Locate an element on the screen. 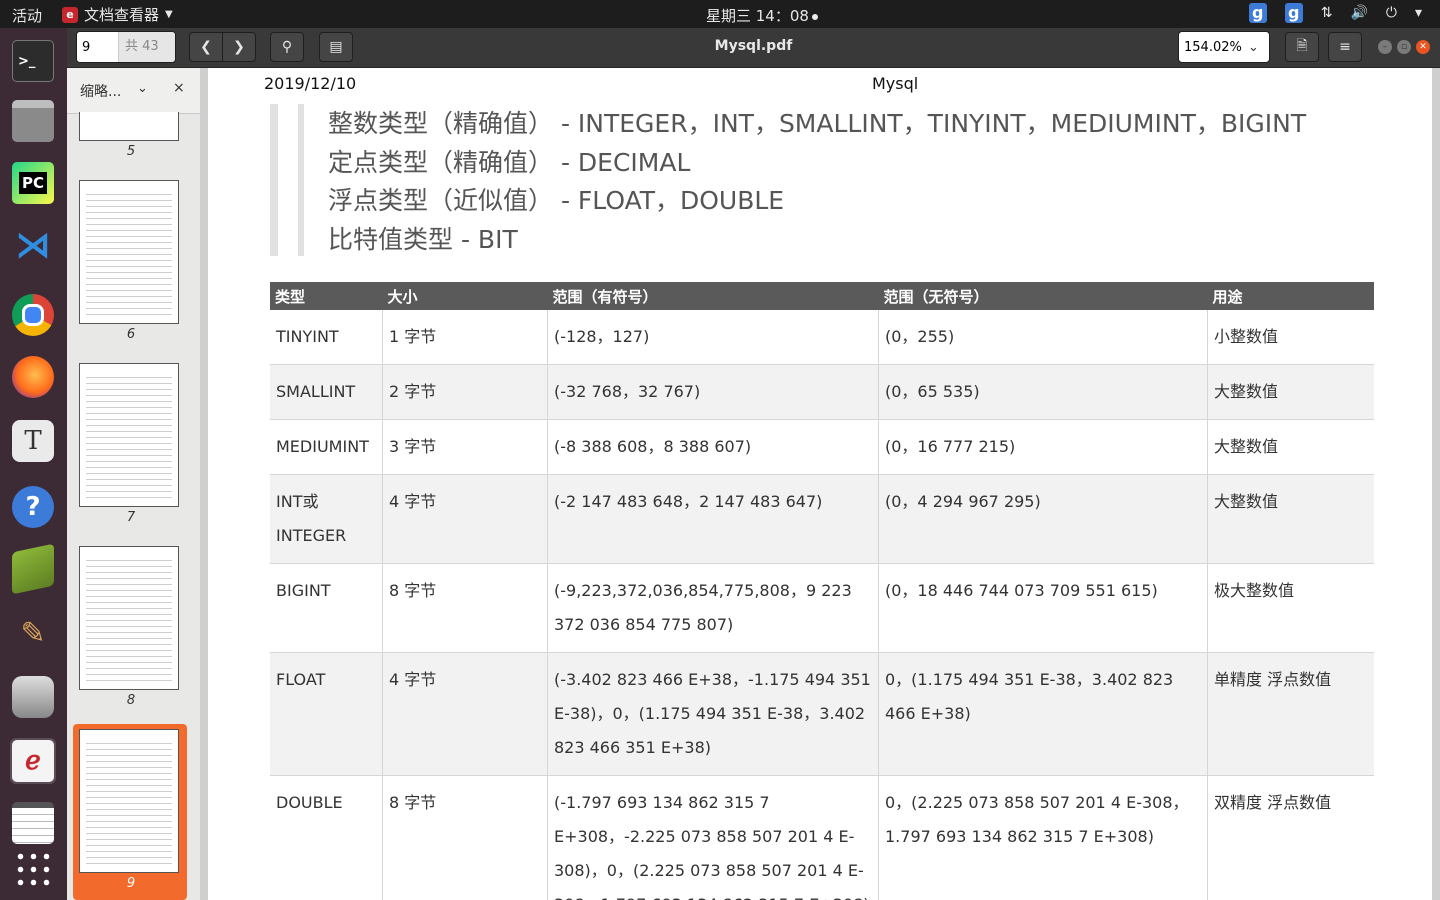 The width and height of the screenshot is (1440, 900). power-icon: ⏻ is located at coordinates (1391, 13).